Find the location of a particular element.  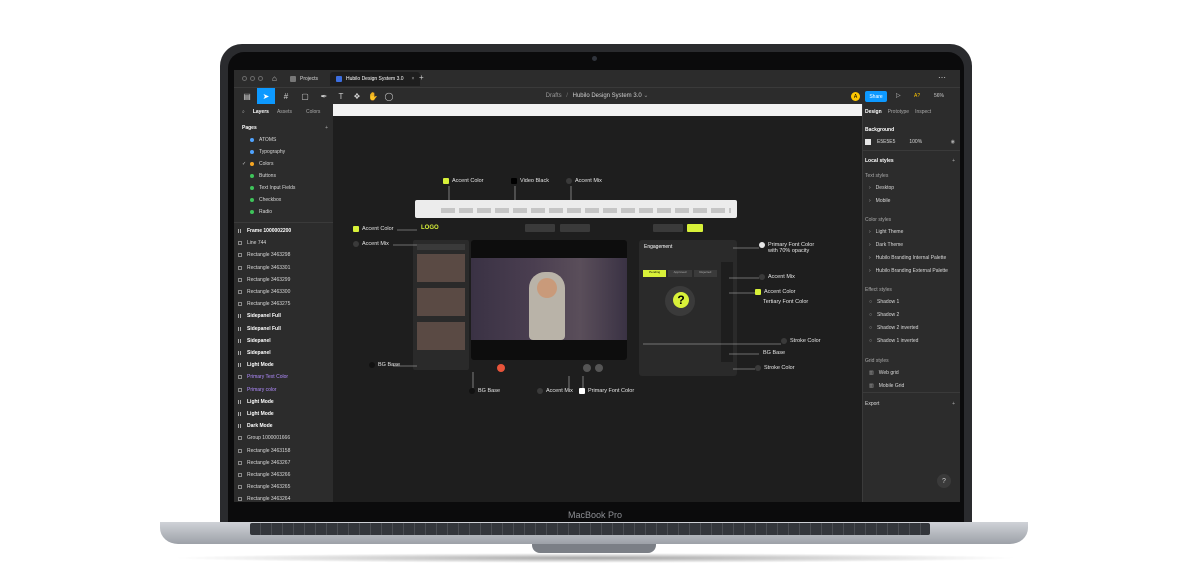

background-hex: E5E5E5 is located at coordinates (886, 142).